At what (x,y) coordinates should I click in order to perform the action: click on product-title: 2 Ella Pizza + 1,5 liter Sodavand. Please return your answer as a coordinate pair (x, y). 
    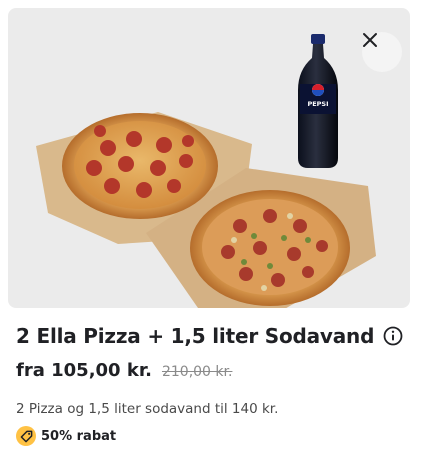
    Looking at the image, I should click on (195, 336).